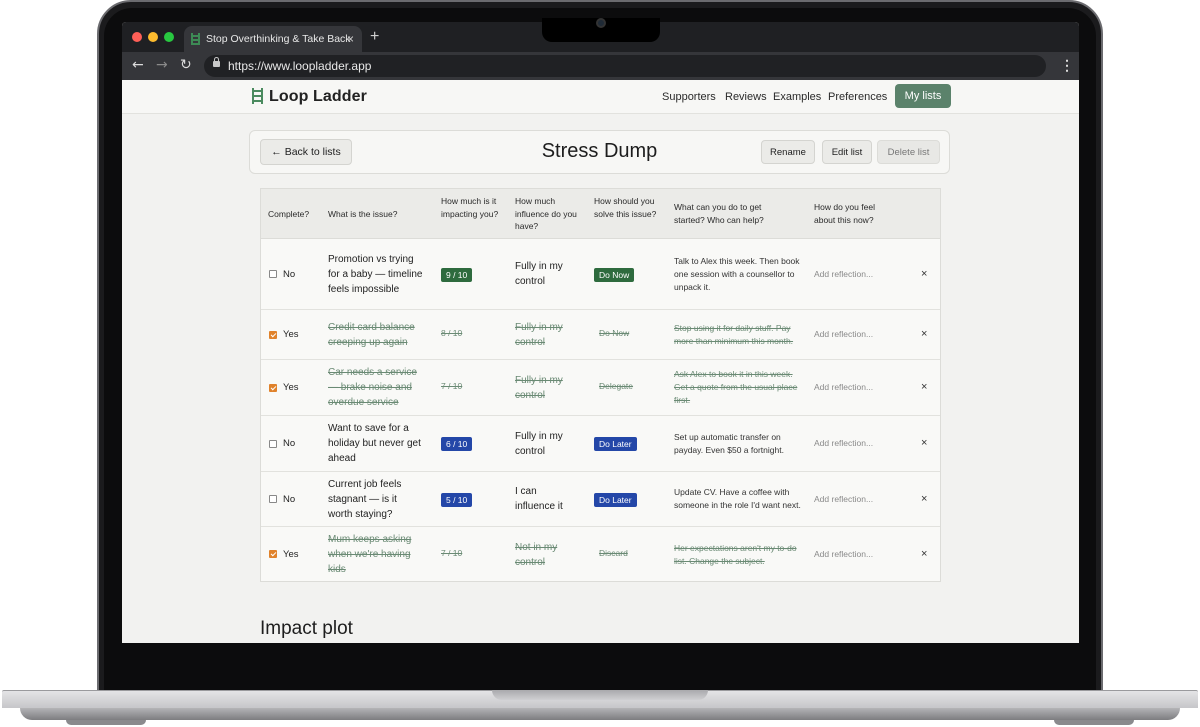 This screenshot has height=727, width=1200. What do you see at coordinates (138, 65) in the screenshot?
I see `back-arrow-icon: ←` at bounding box center [138, 65].